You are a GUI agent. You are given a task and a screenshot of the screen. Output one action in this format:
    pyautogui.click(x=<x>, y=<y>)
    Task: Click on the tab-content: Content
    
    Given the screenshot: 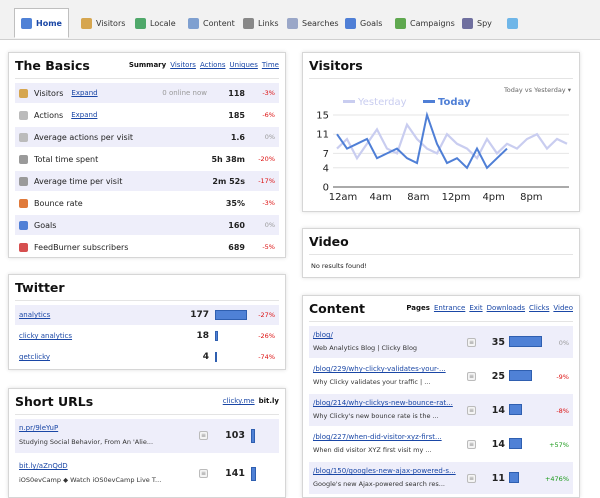 What is the action you would take?
    pyautogui.click(x=211, y=23)
    